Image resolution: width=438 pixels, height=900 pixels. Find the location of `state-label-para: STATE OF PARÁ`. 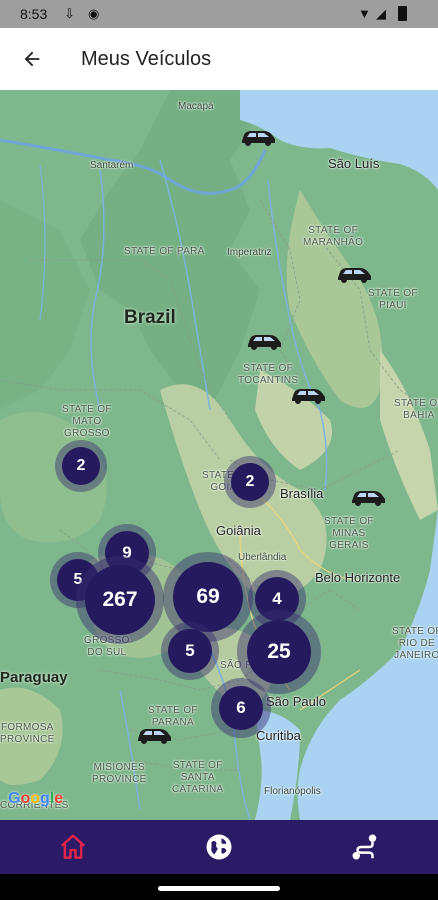

state-label-para: STATE OF PARÁ is located at coordinates (164, 251).